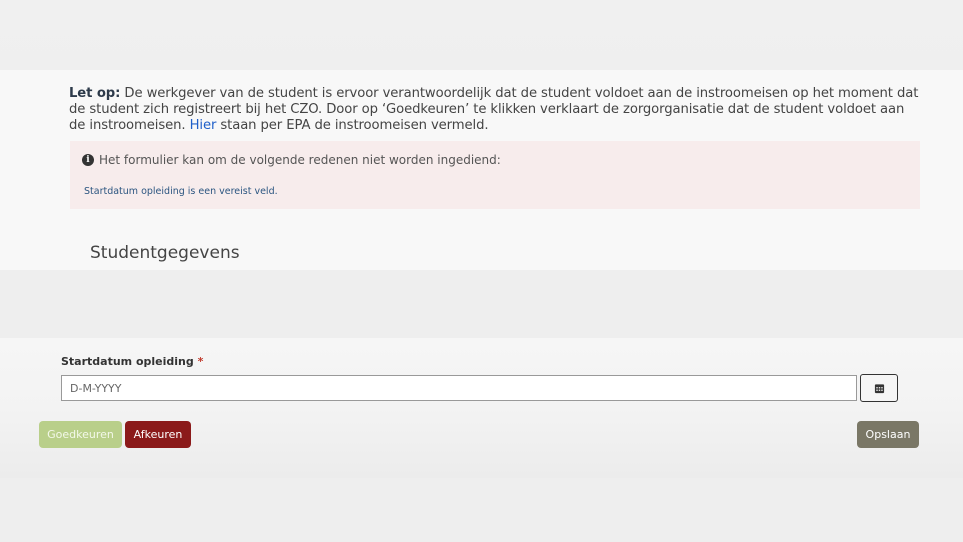  I want to click on info-circle-icon: i, so click(88, 160).